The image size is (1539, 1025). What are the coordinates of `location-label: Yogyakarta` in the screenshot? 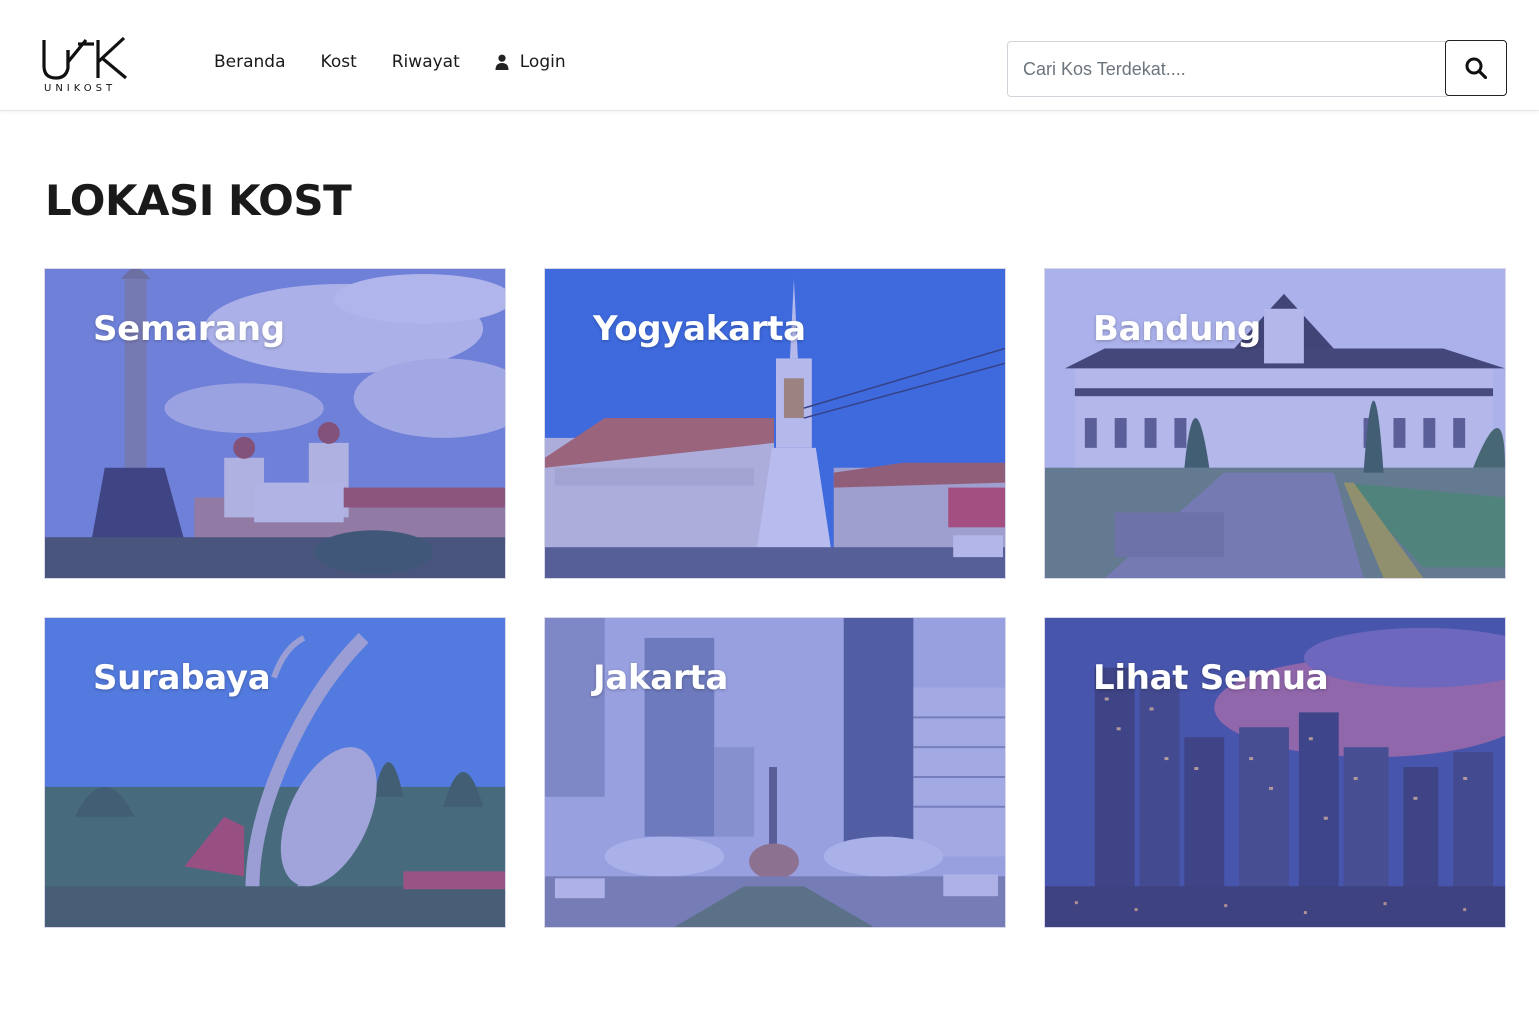 It's located at (699, 329).